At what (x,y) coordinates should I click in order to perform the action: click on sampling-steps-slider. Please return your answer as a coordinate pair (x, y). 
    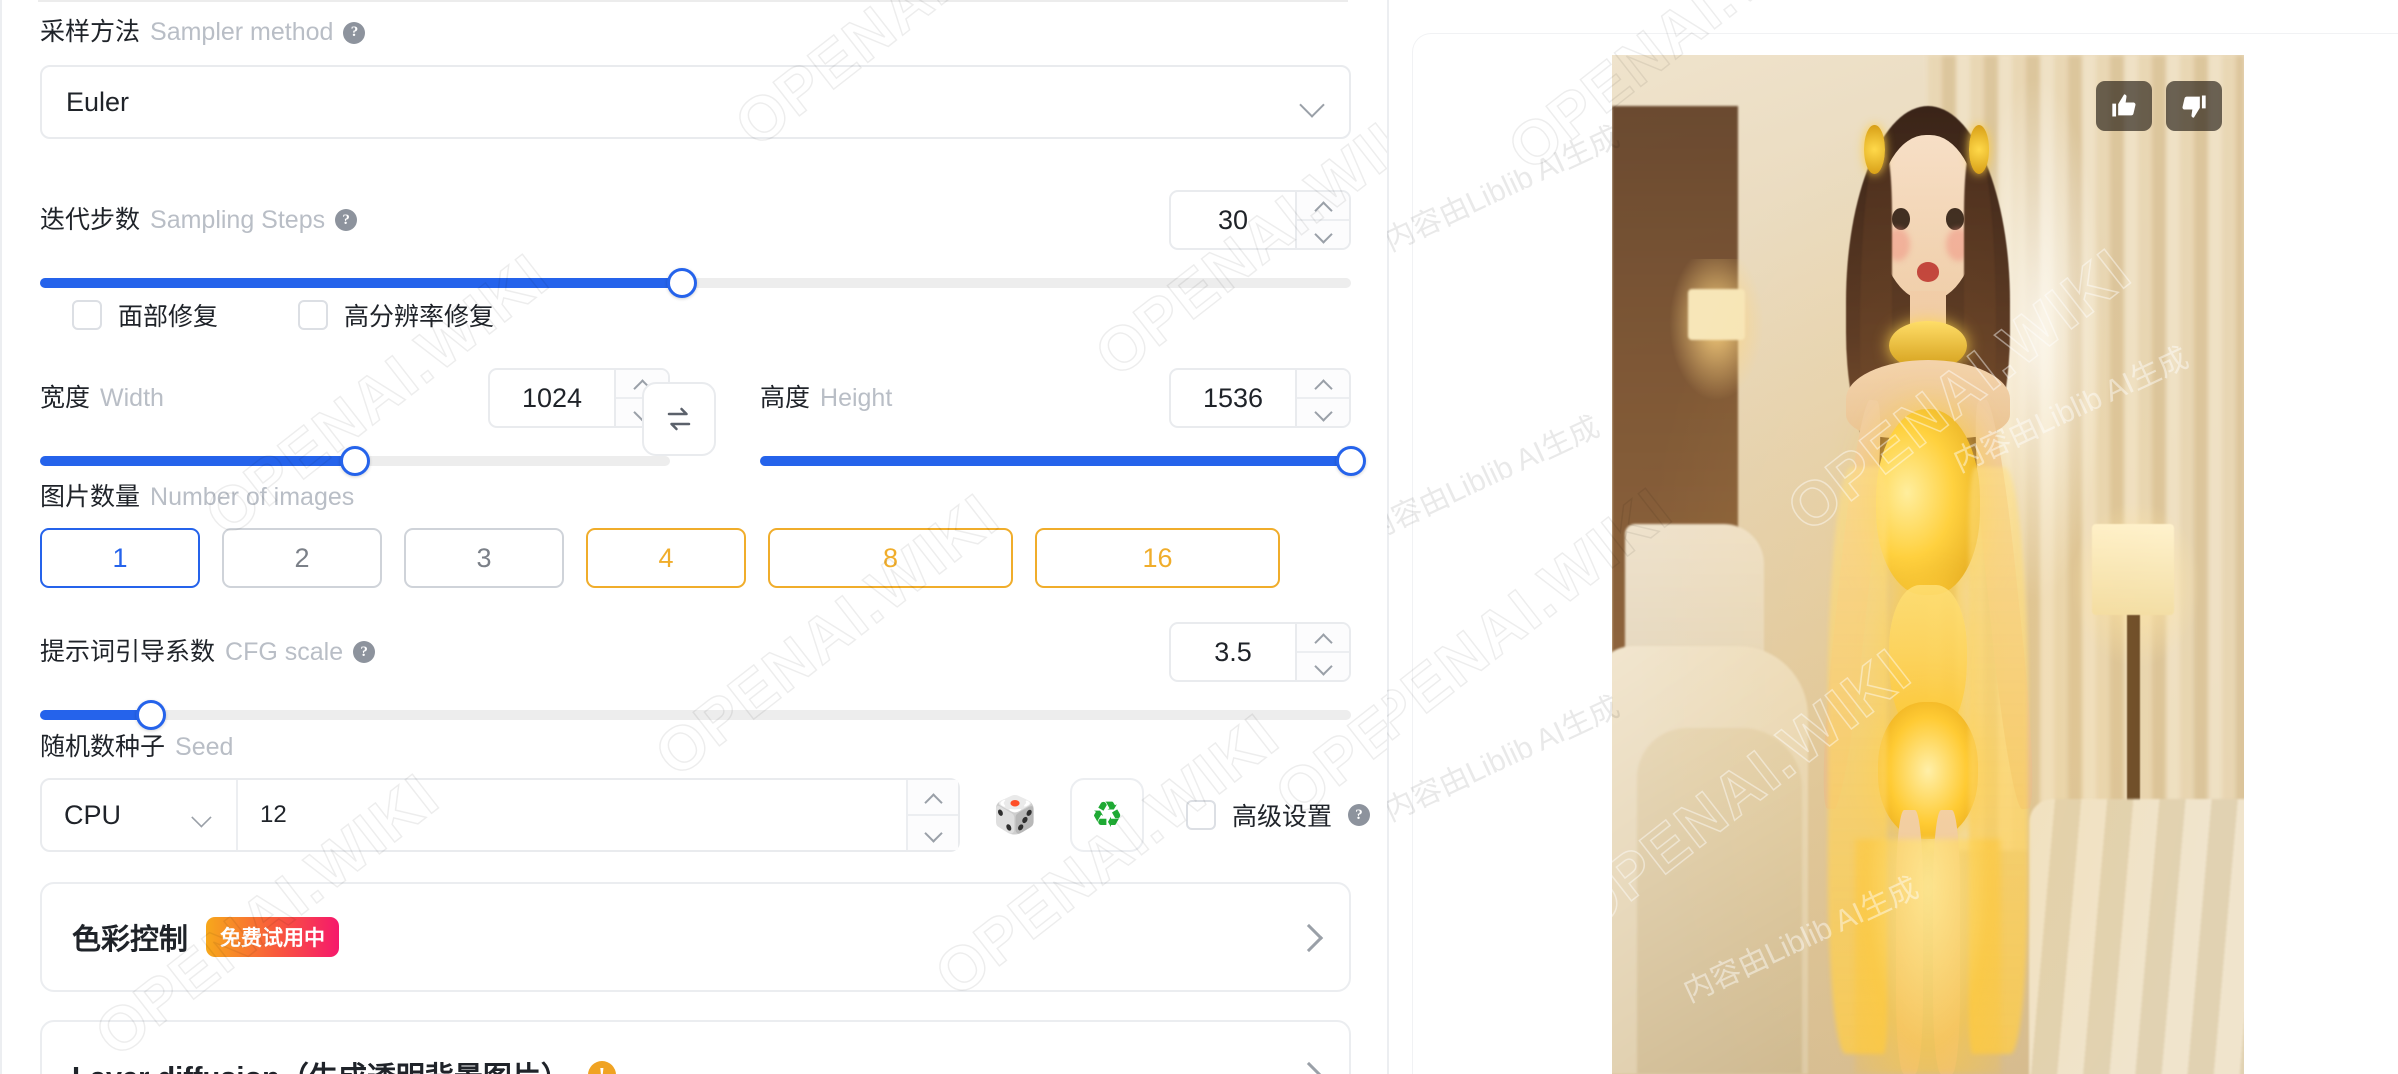
    Looking at the image, I should click on (695, 283).